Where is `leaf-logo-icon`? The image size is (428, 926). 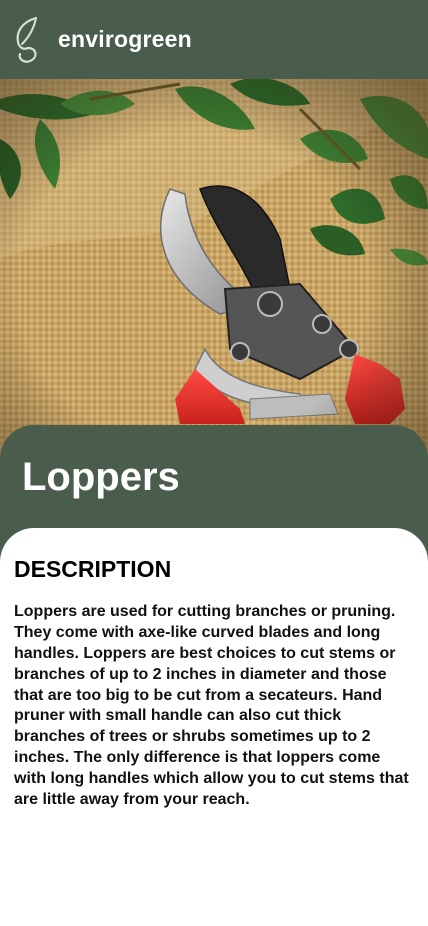 leaf-logo-icon is located at coordinates (27, 40).